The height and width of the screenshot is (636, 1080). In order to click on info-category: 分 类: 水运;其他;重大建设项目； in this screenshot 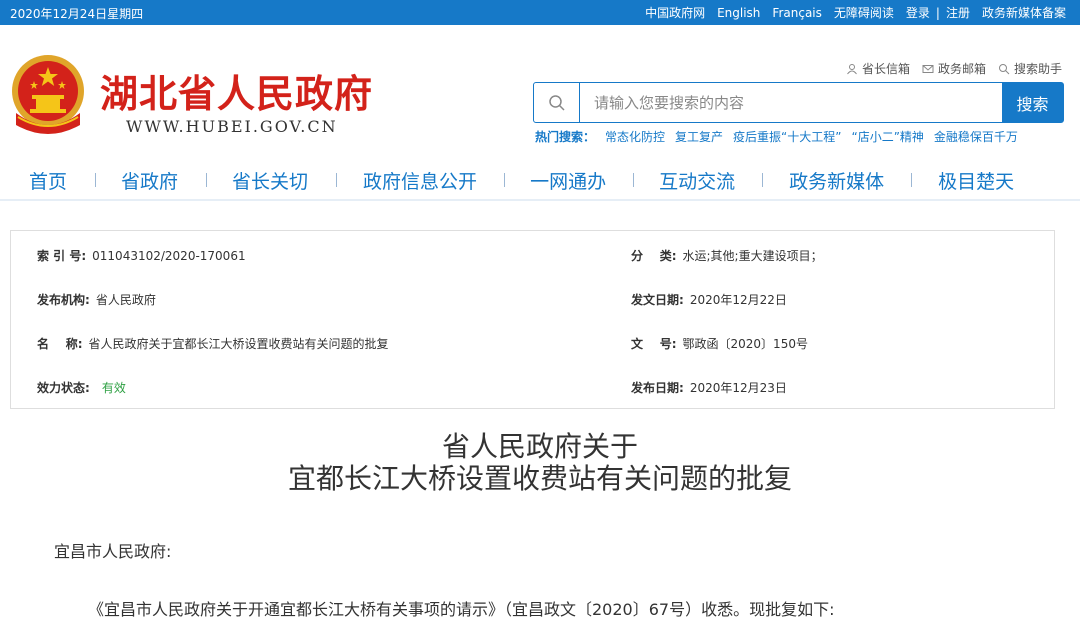, I will do `click(727, 255)`.